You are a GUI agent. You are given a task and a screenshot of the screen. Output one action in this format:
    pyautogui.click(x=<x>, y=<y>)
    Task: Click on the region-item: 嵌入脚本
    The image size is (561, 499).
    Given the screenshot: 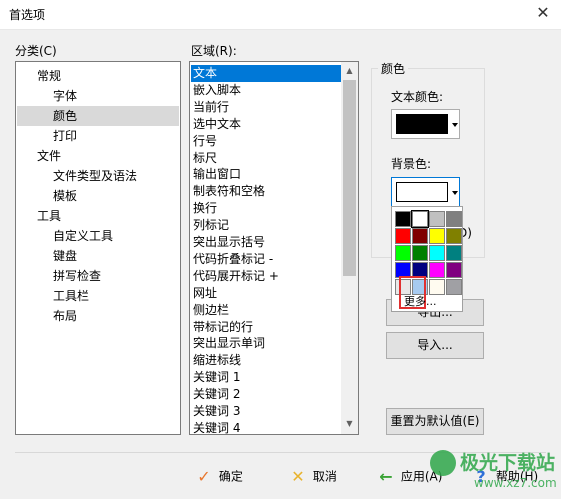 What is the action you would take?
    pyautogui.click(x=266, y=90)
    